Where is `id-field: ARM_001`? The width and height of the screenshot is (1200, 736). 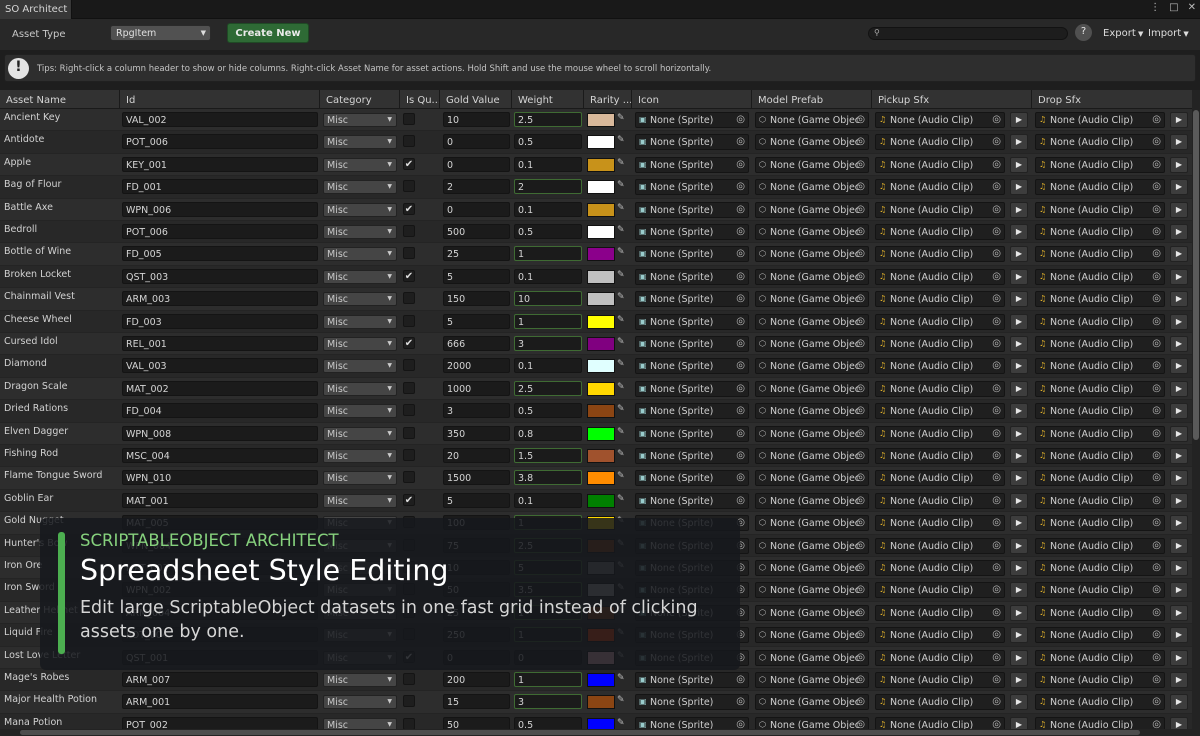 id-field: ARM_001 is located at coordinates (220, 702).